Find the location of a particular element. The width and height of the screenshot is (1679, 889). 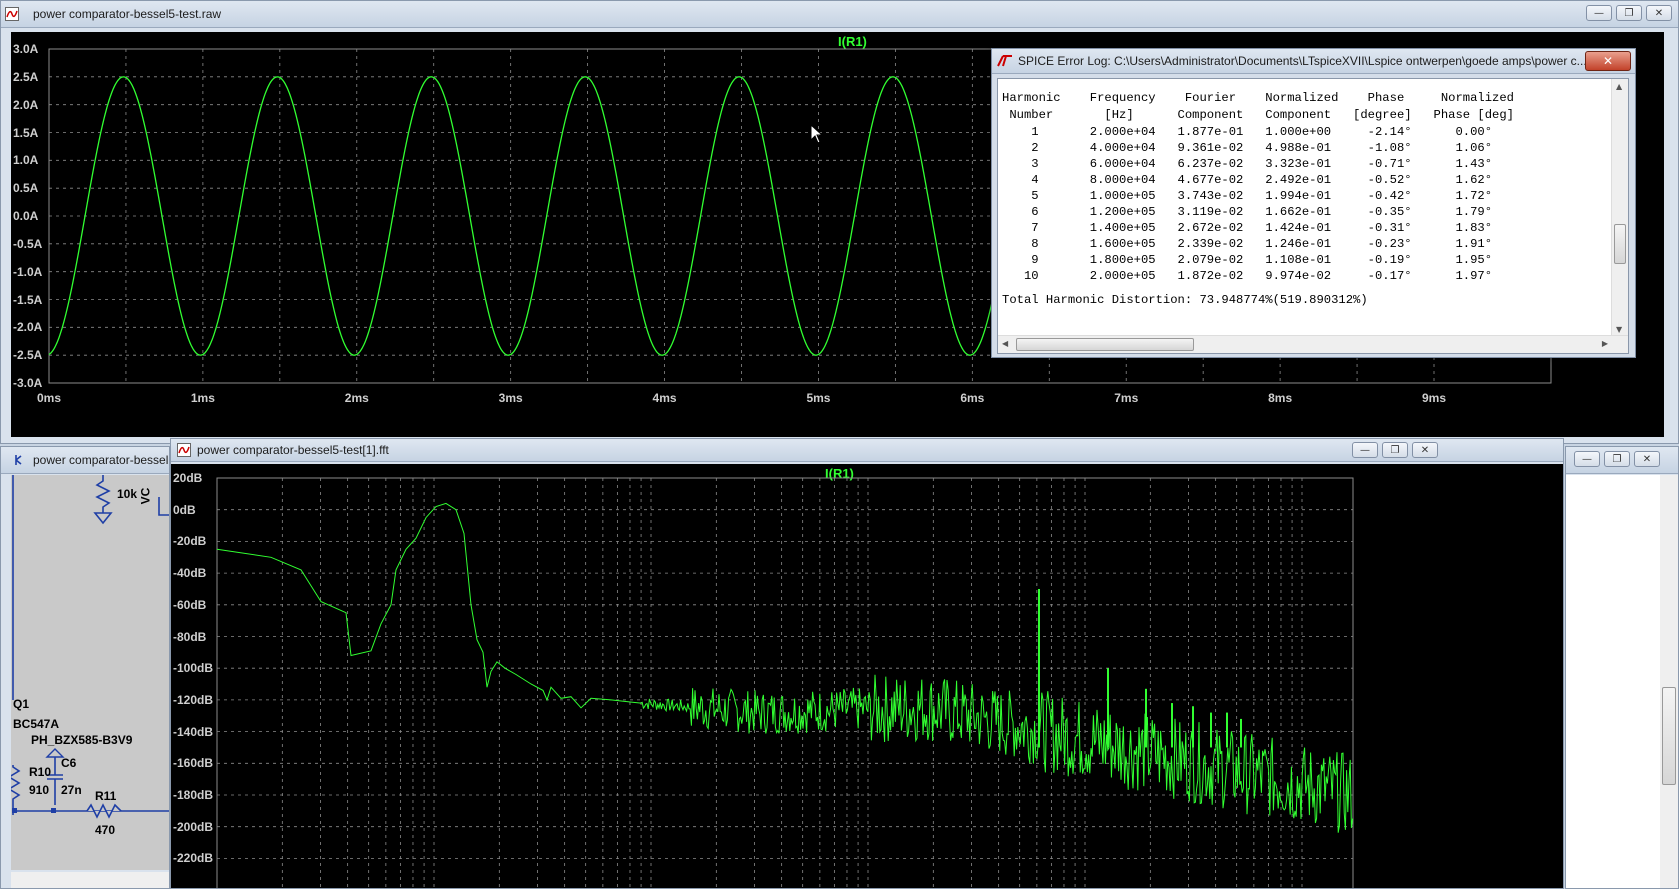

background-vertical-scrollbar is located at coordinates (1669, 681).